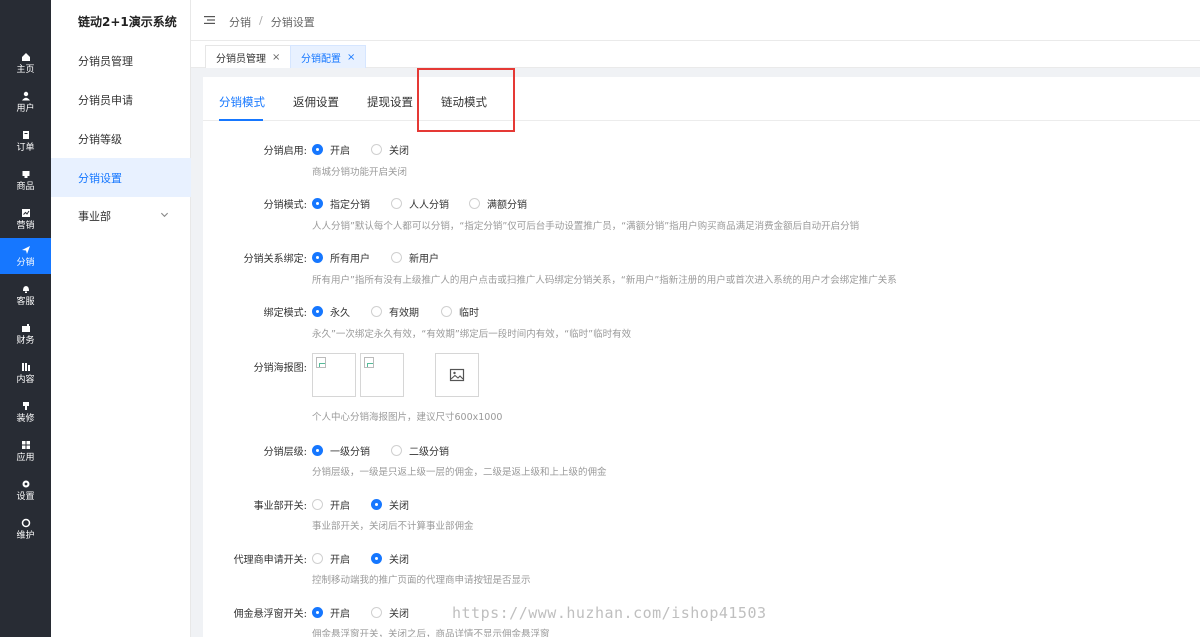 This screenshot has height=637, width=1200. What do you see at coordinates (26, 135) in the screenshot?
I see `order-icon` at bounding box center [26, 135].